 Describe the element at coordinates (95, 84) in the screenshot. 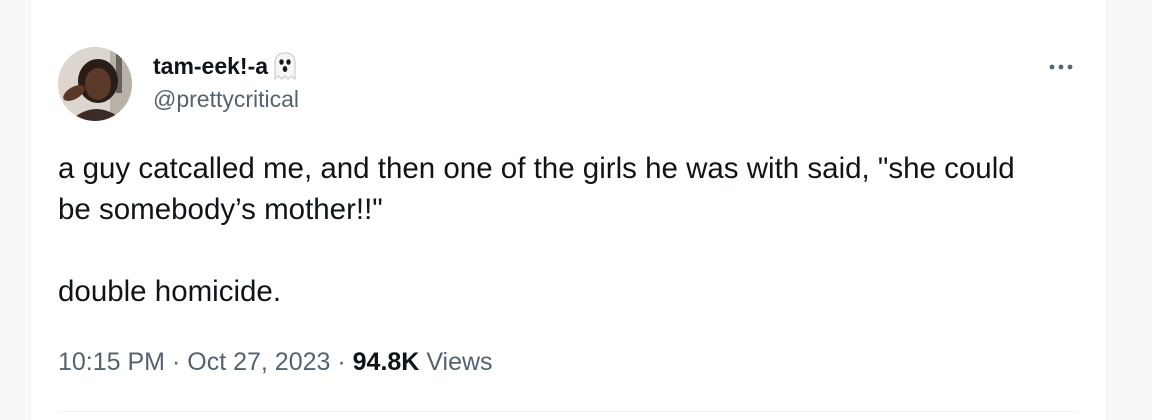

I see `avatar` at that location.